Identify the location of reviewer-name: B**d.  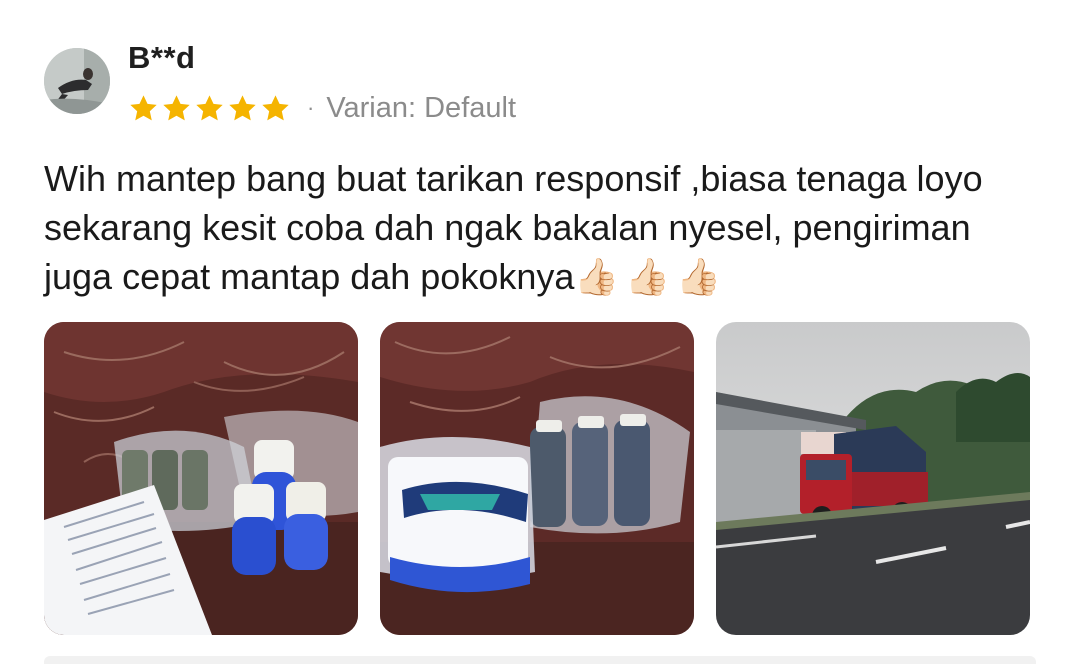
(162, 57).